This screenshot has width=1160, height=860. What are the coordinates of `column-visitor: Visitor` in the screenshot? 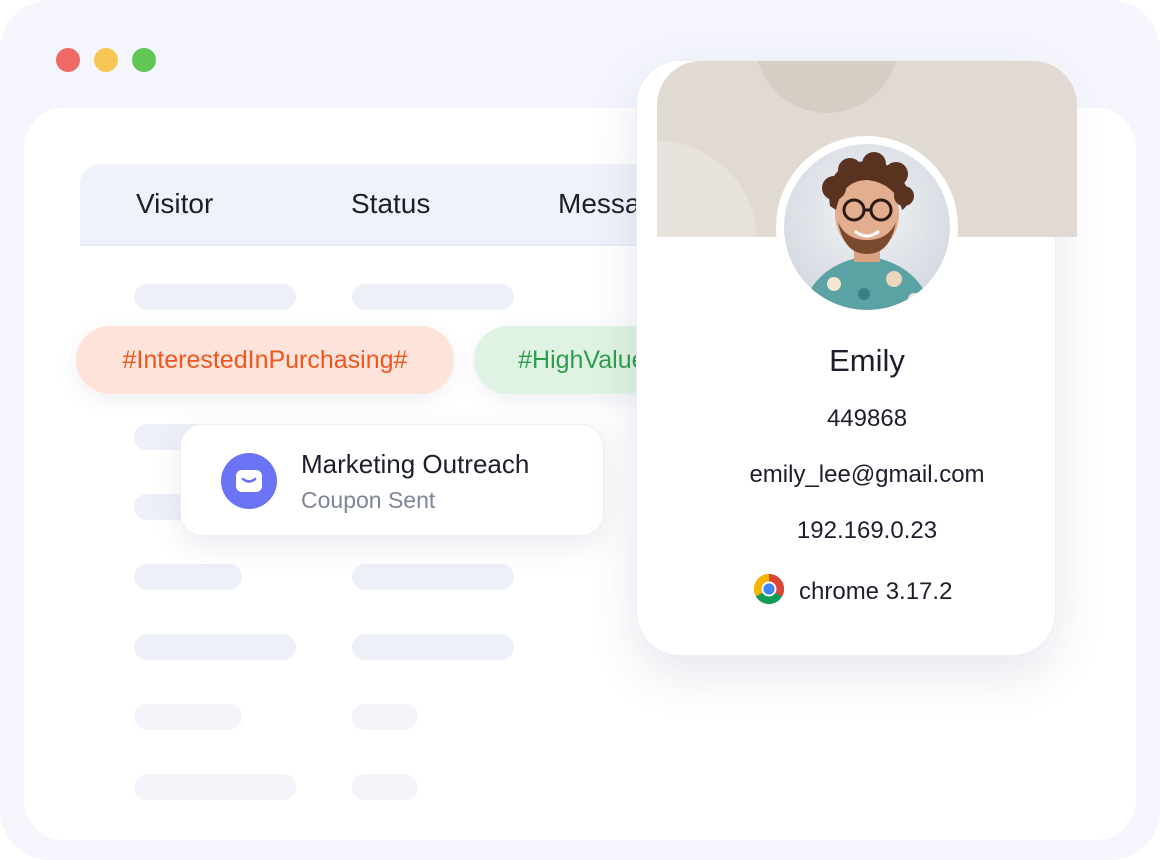 It's located at (174, 204).